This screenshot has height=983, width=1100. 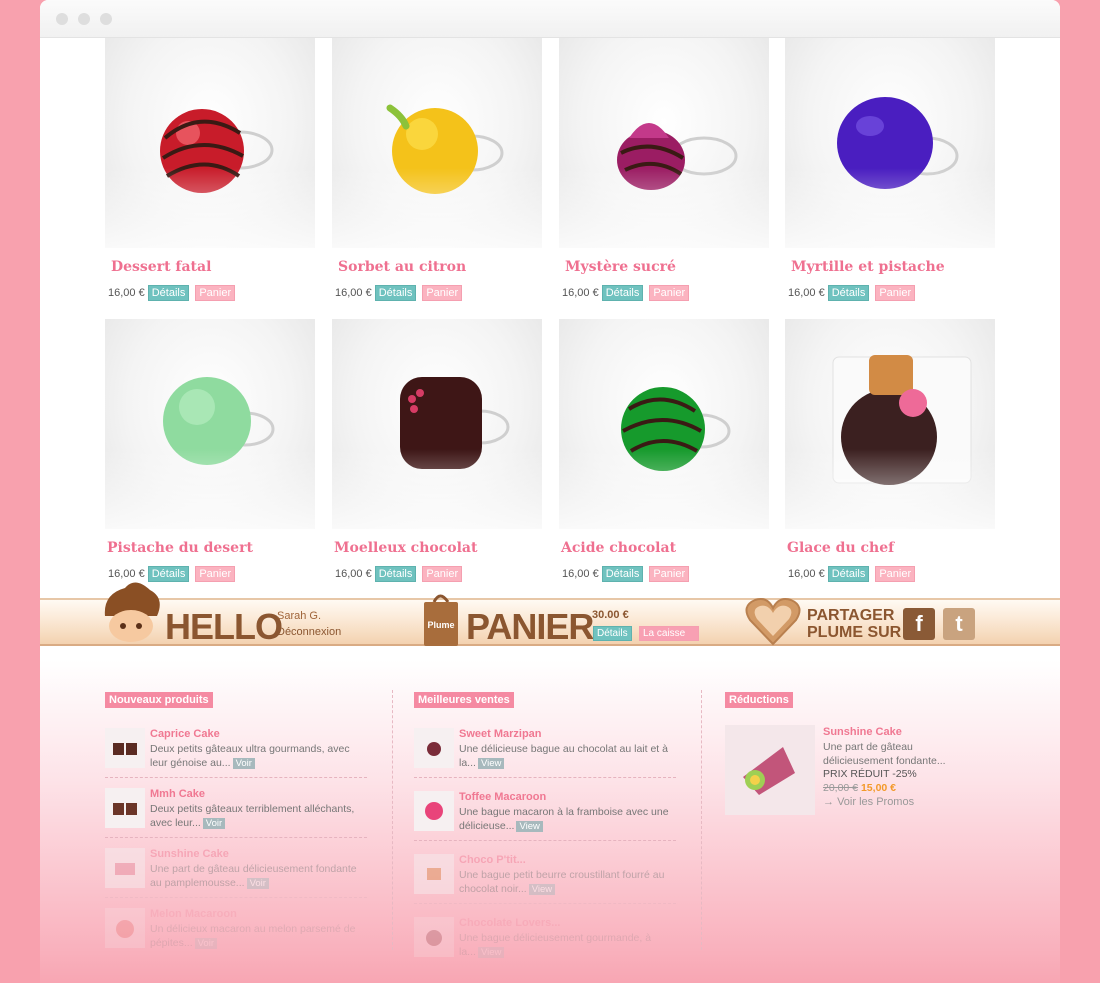 What do you see at coordinates (84, 19) in the screenshot?
I see `window-minimize-dot` at bounding box center [84, 19].